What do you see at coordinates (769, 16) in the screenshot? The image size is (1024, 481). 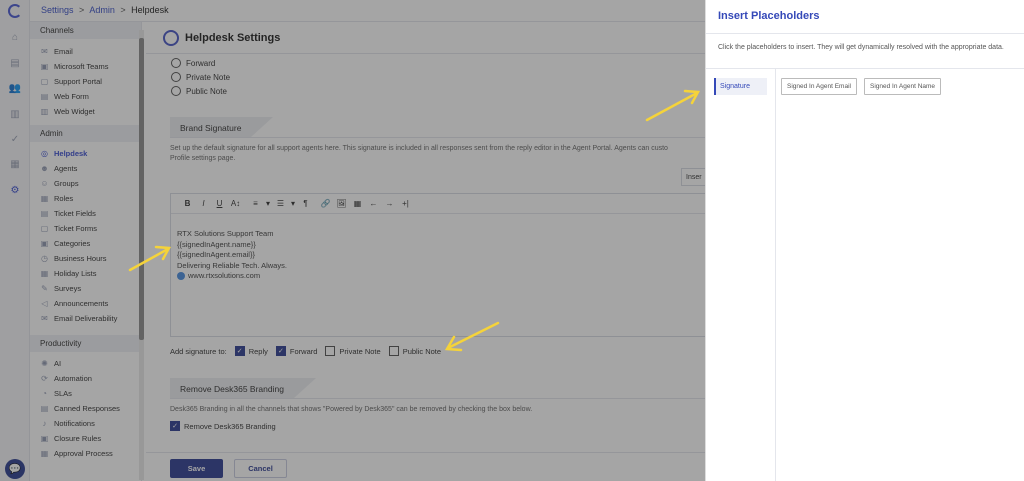 I see `panel-title: Insert Placeholders` at bounding box center [769, 16].